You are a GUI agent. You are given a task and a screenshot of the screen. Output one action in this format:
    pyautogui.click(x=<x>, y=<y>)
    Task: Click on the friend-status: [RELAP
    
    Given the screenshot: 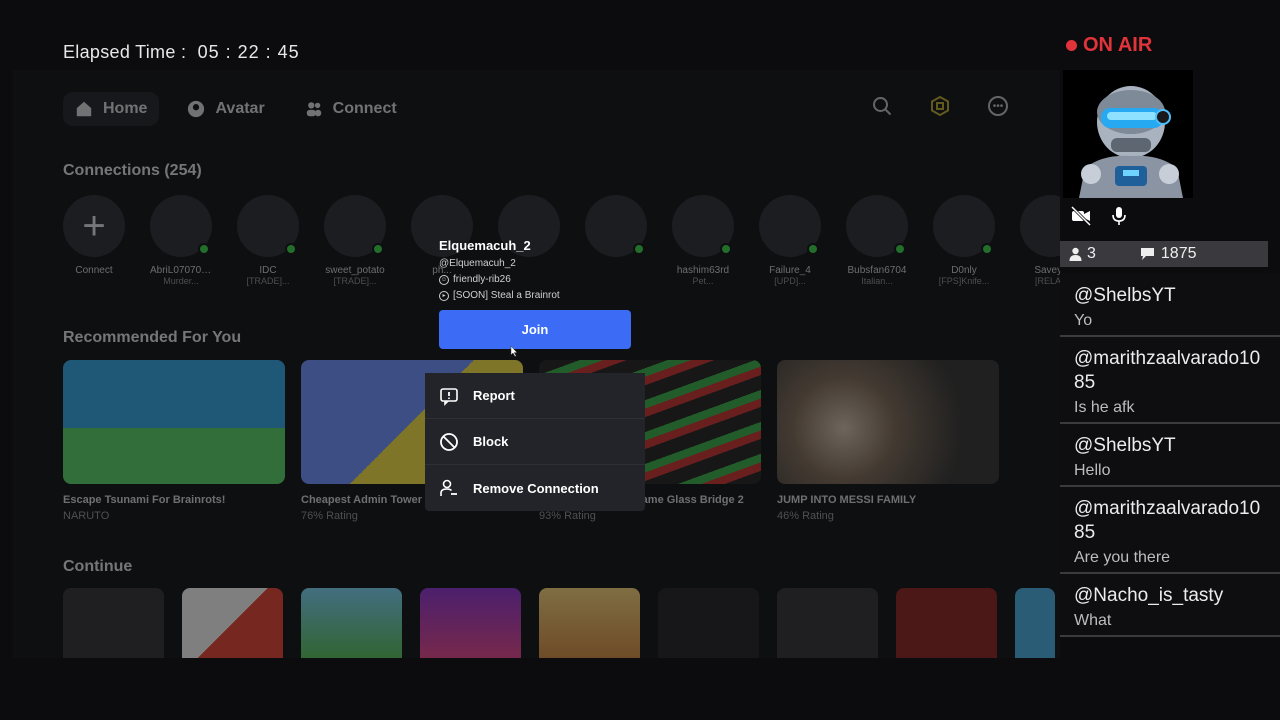 What is the action you would take?
    pyautogui.click(x=1047, y=281)
    